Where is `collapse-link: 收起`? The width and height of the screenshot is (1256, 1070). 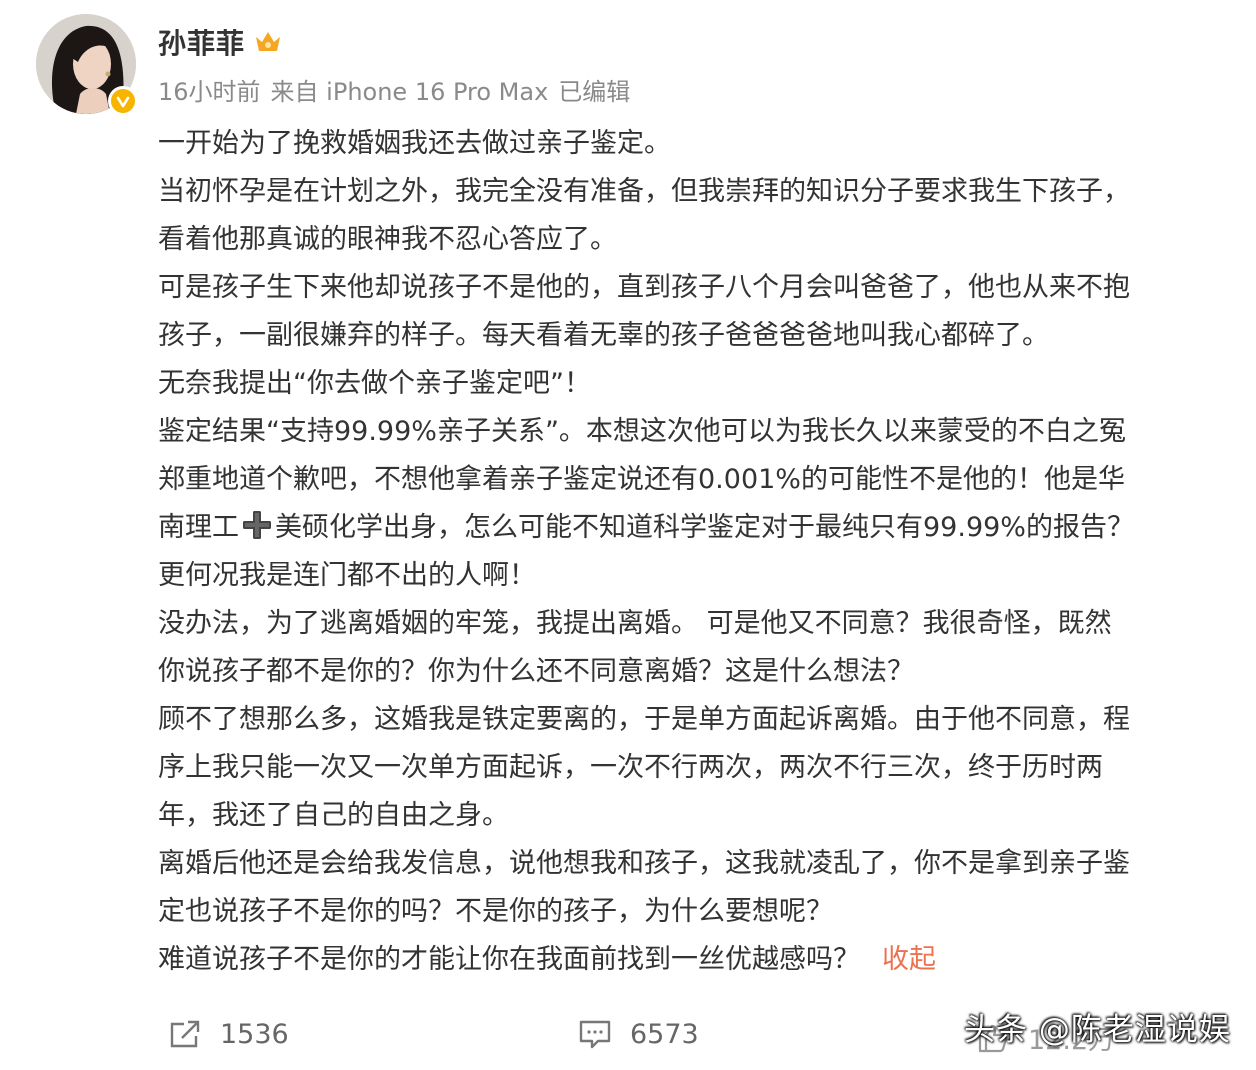 collapse-link: 收起 is located at coordinates (909, 959).